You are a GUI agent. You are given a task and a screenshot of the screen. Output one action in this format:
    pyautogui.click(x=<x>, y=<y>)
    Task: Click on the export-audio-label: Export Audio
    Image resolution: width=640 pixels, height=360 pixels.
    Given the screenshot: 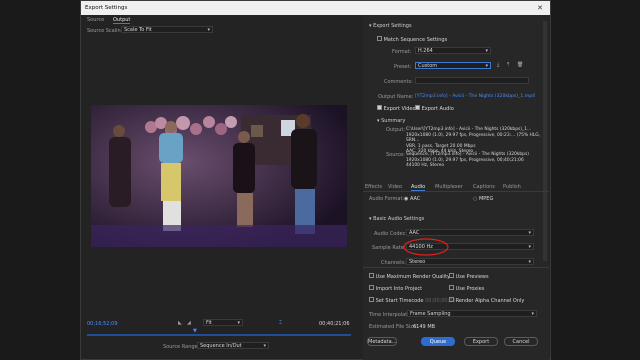 What is the action you would take?
    pyautogui.click(x=437, y=109)
    